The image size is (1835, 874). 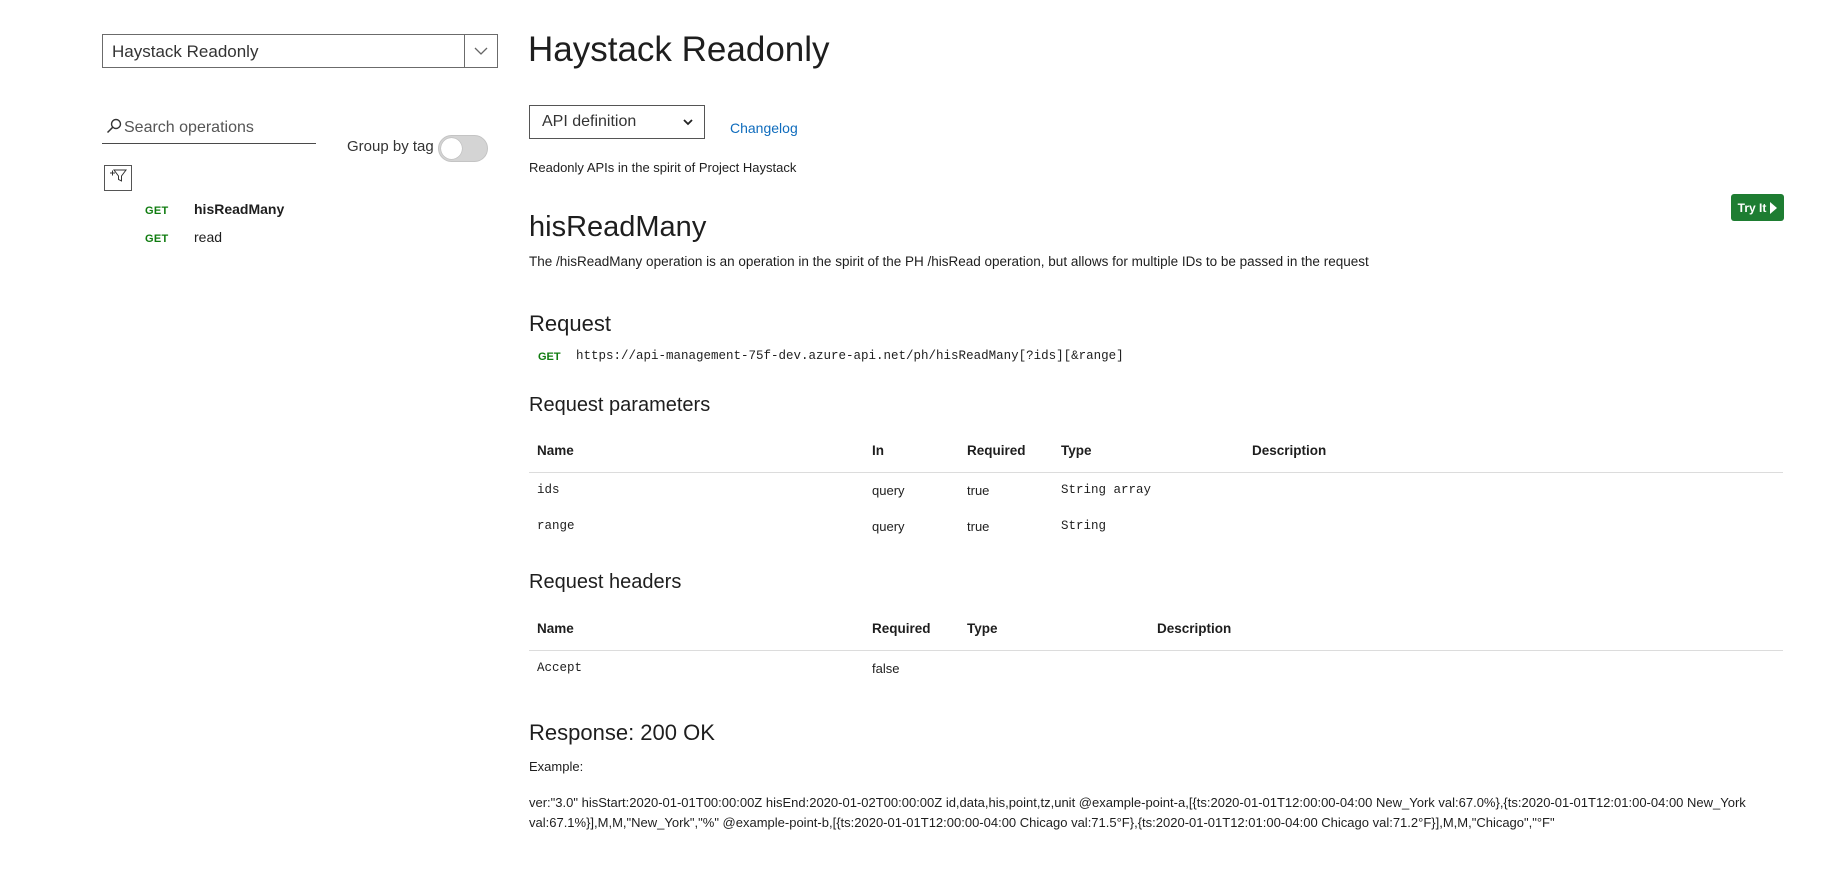 I want to click on param-type: String array, so click(x=1106, y=490).